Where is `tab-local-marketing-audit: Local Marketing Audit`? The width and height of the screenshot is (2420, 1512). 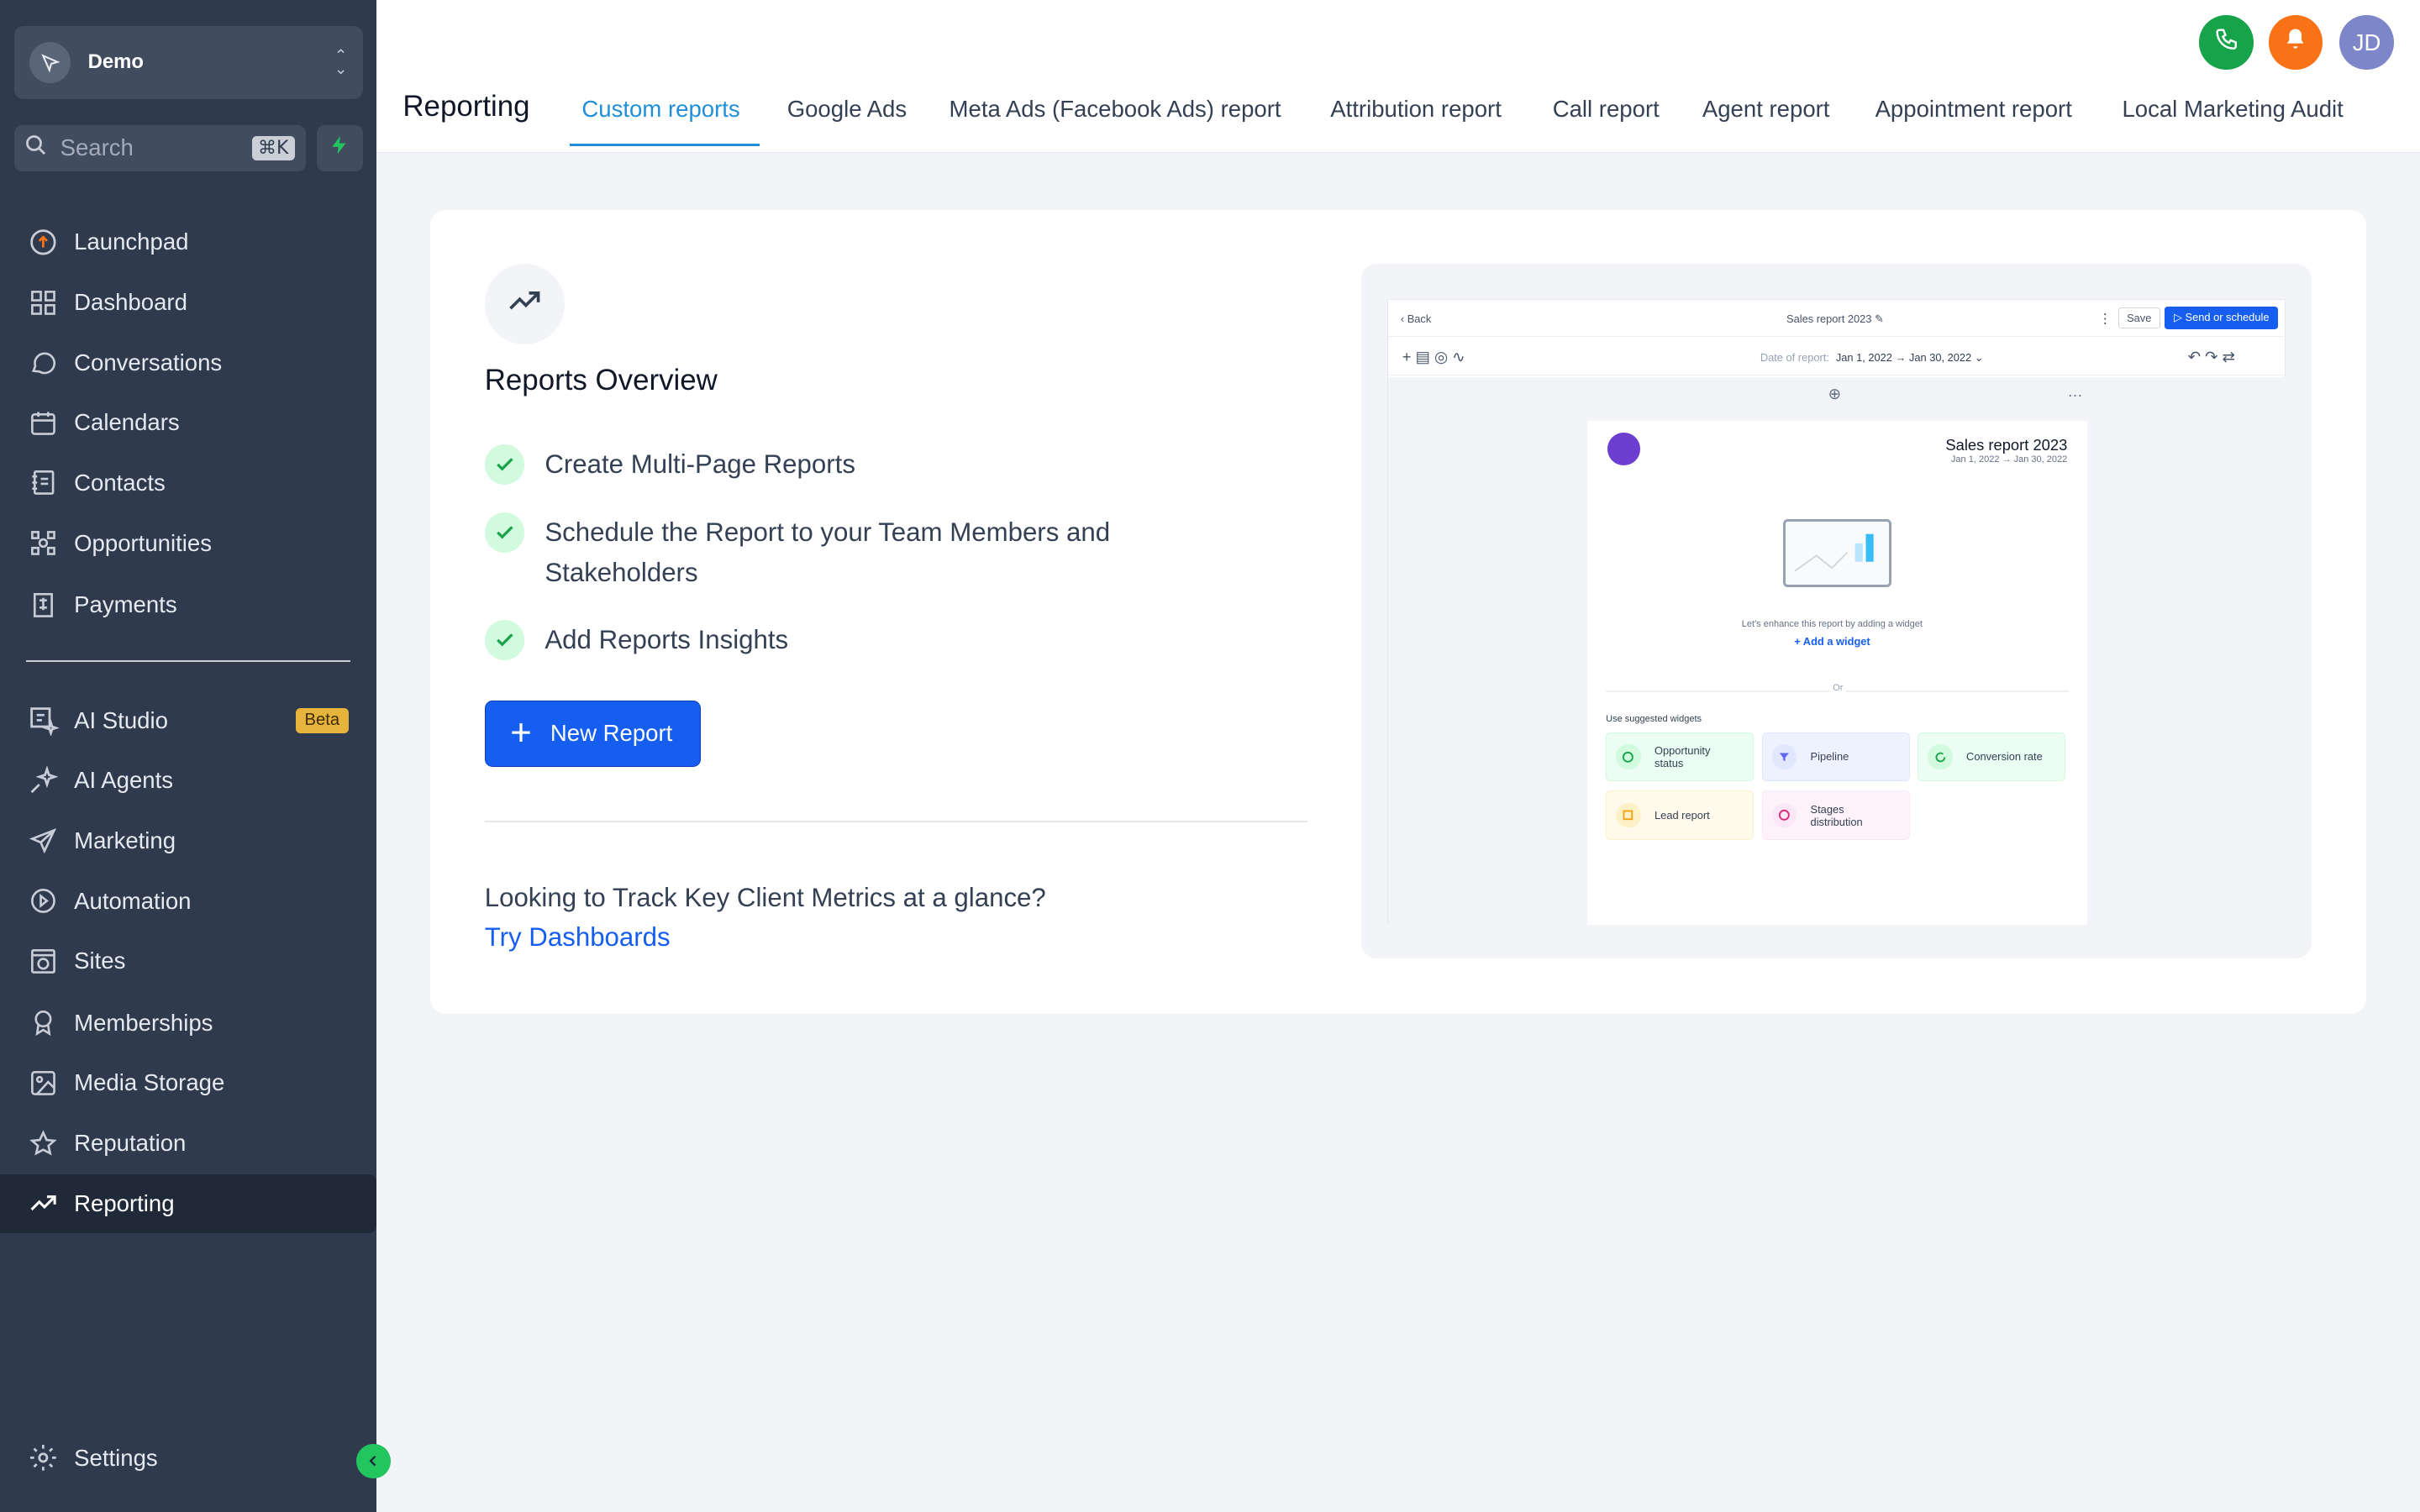 tab-local-marketing-audit: Local Marketing Audit is located at coordinates (2232, 109).